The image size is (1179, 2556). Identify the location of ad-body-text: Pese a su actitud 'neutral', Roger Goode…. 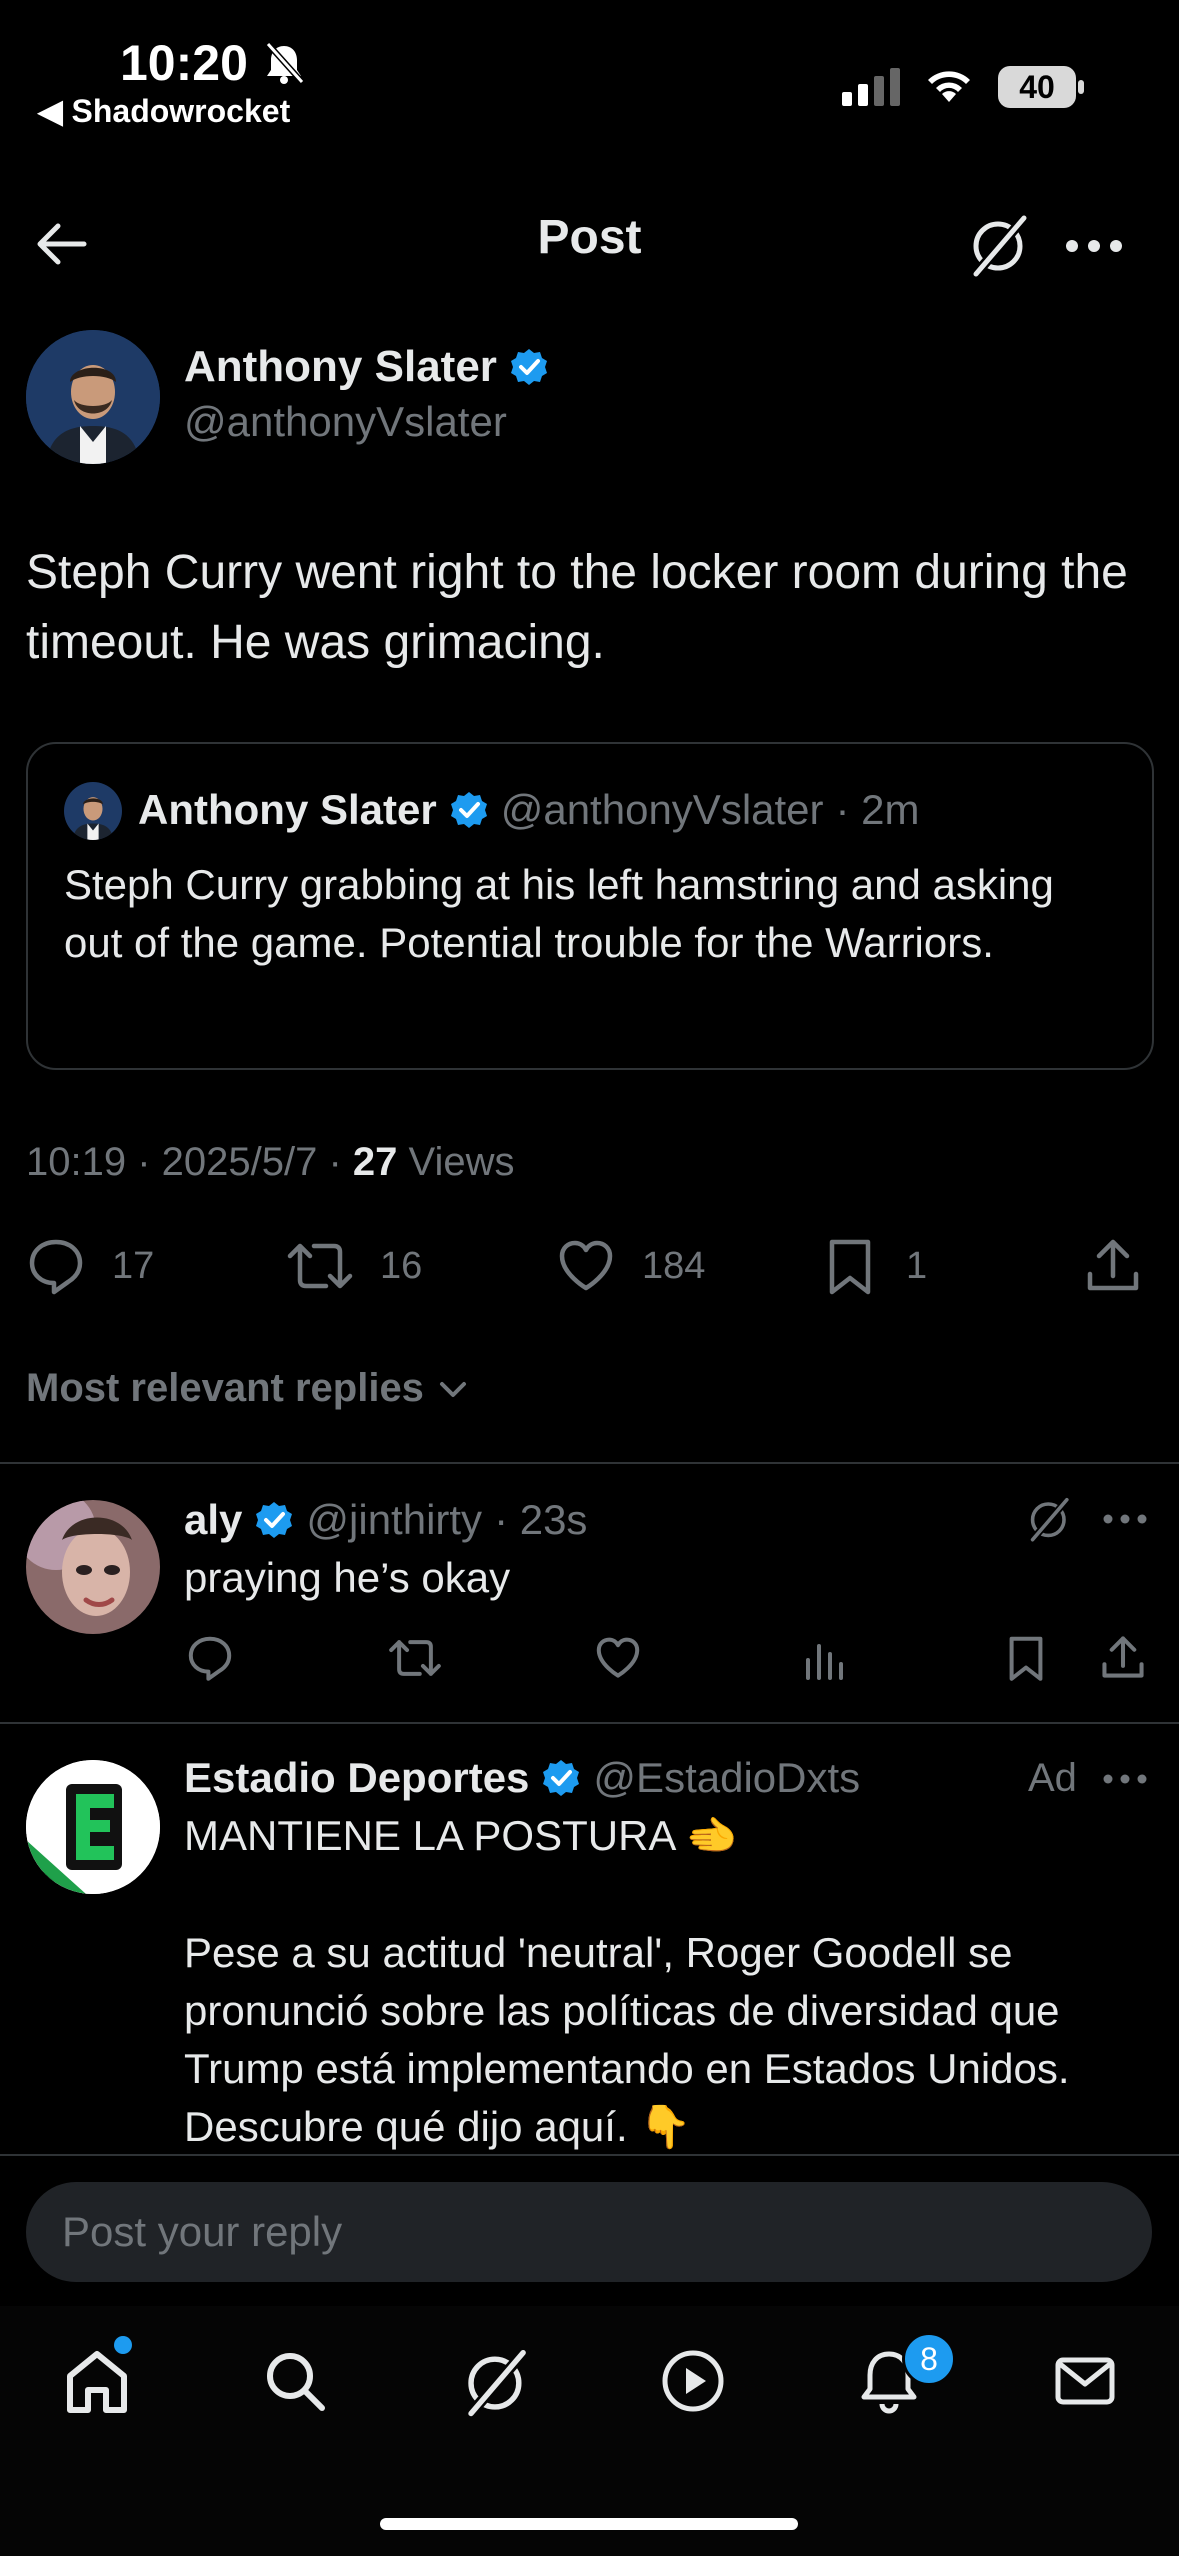
(627, 2039).